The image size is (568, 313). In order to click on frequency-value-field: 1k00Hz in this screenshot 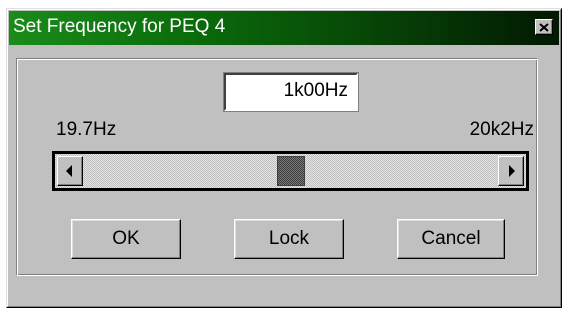, I will do `click(291, 92)`.